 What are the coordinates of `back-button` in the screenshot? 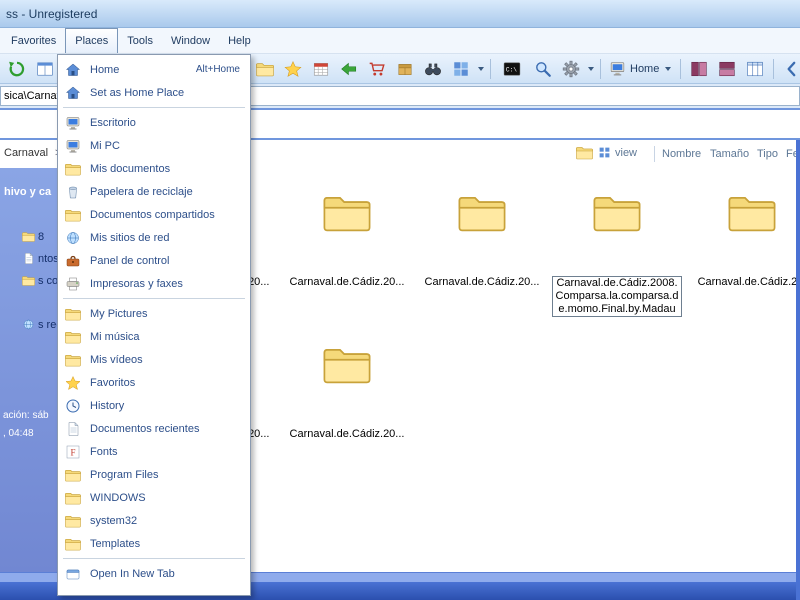 It's located at (349, 69).